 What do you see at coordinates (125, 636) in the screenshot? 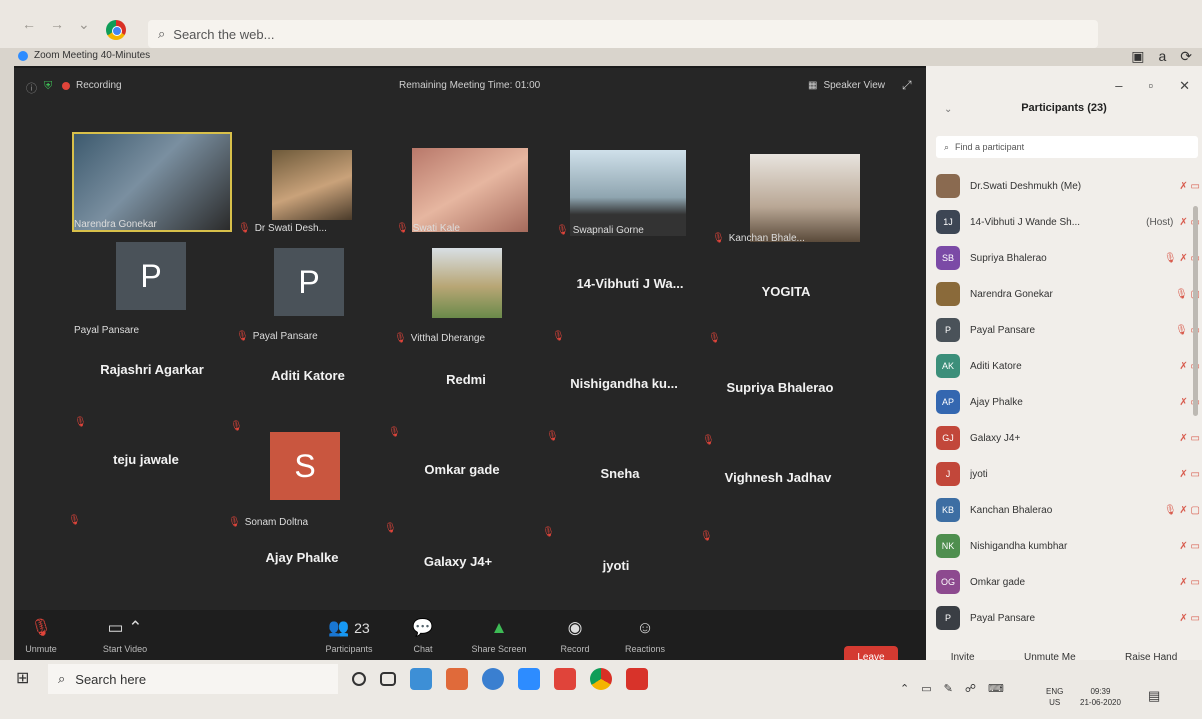
I see `start-video-button: ▭ ⌃ Start Video` at bounding box center [125, 636].